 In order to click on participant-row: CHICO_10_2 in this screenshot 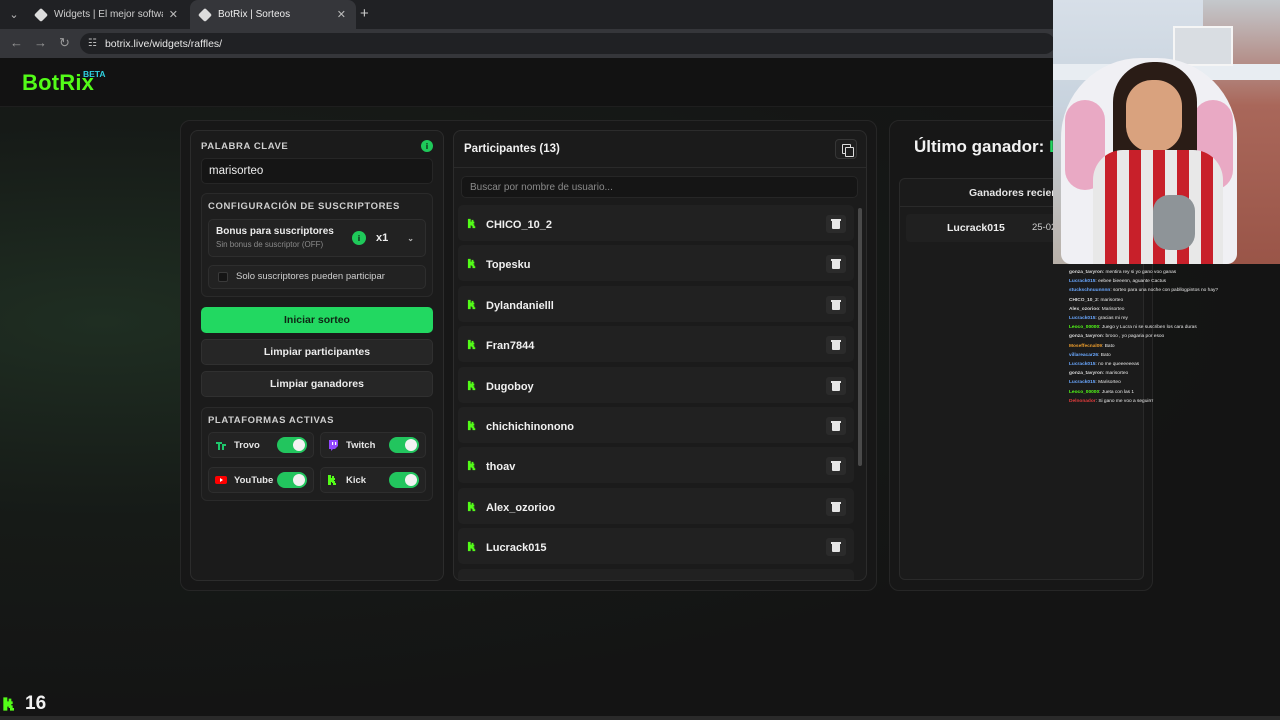, I will do `click(656, 223)`.